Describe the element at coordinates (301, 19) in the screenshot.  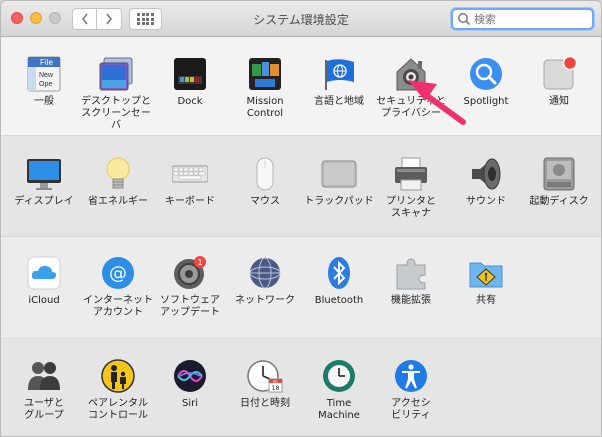
I see `title-bar: システム環境設定` at that location.